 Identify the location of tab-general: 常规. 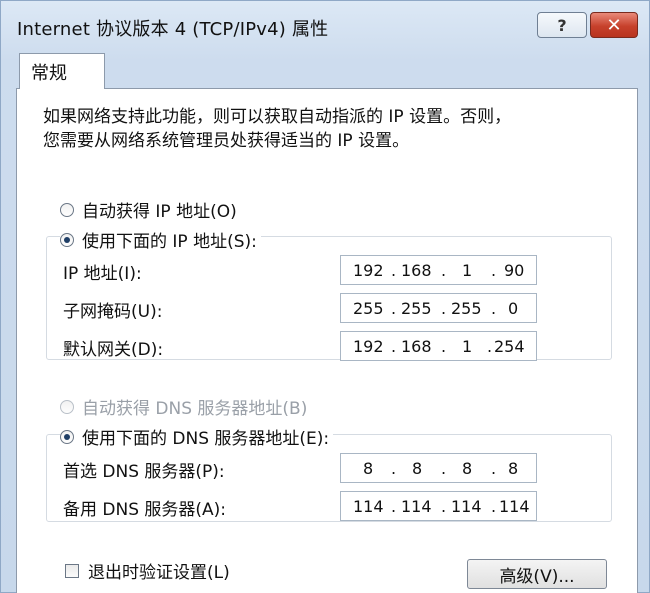
(62, 71).